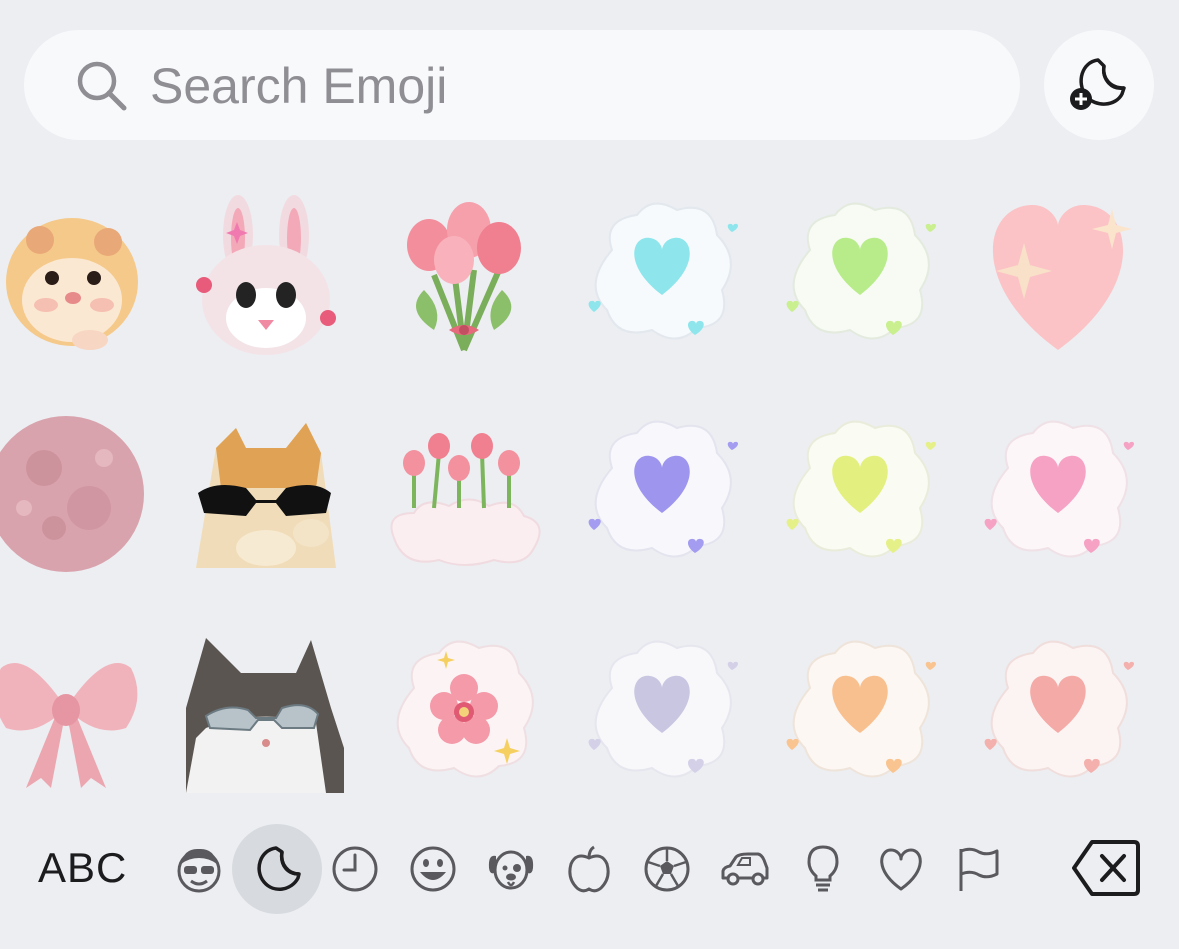  What do you see at coordinates (72, 493) in the screenshot?
I see `sticker-pink-moon` at bounding box center [72, 493].